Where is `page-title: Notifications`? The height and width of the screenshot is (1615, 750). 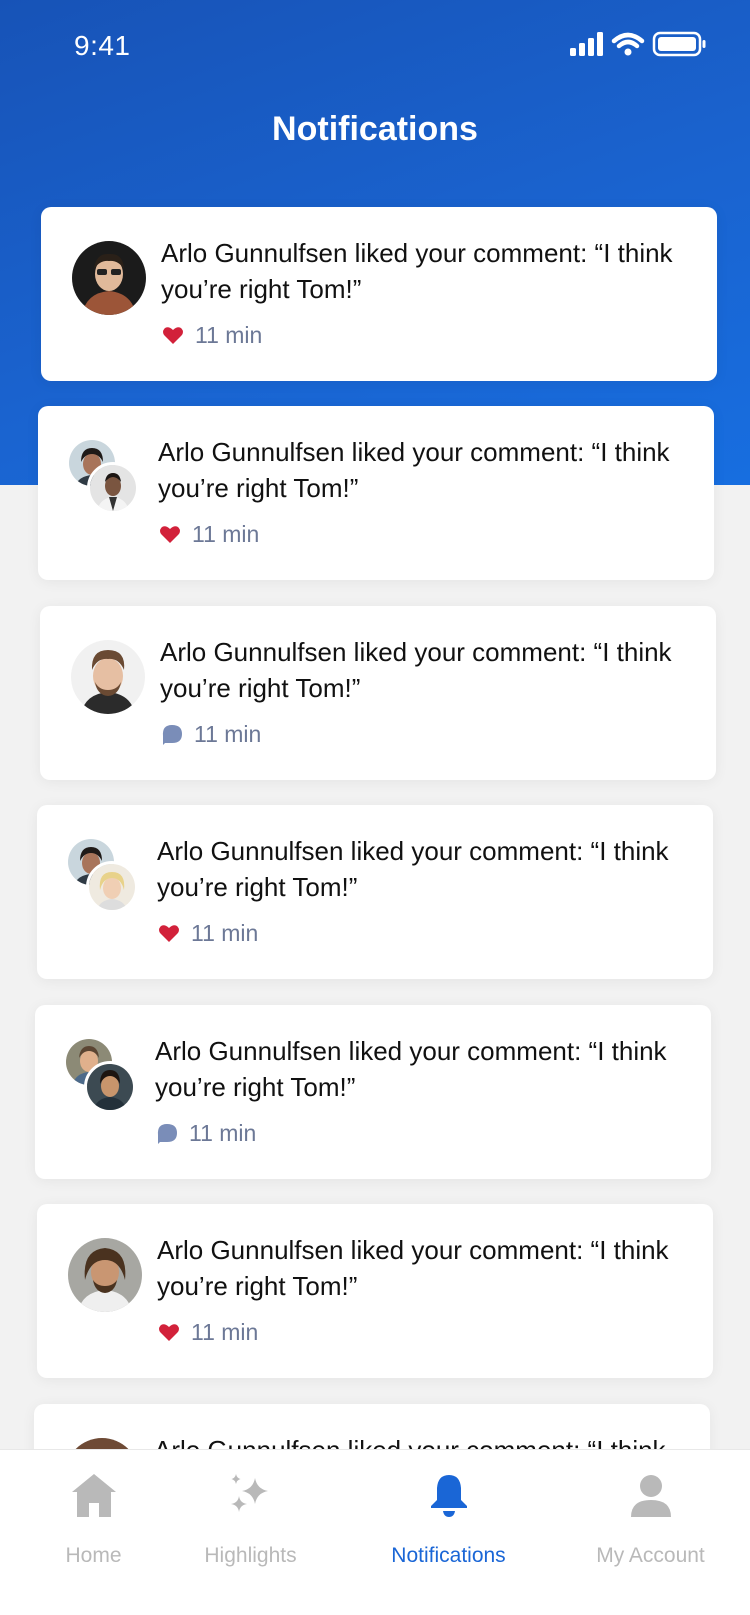
page-title: Notifications is located at coordinates (375, 129).